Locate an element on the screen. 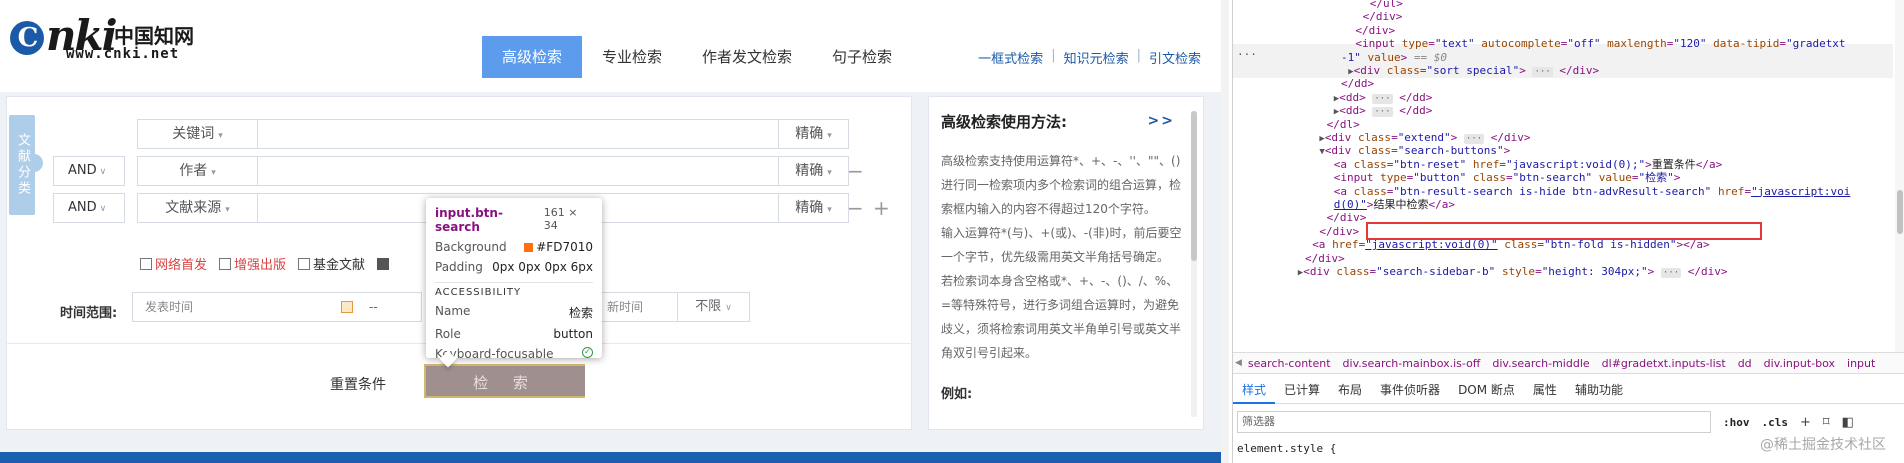 This screenshot has width=1904, height=463. dom-node-line: ▶<div class="sort special"> ··· </div> is located at coordinates (1473, 71).